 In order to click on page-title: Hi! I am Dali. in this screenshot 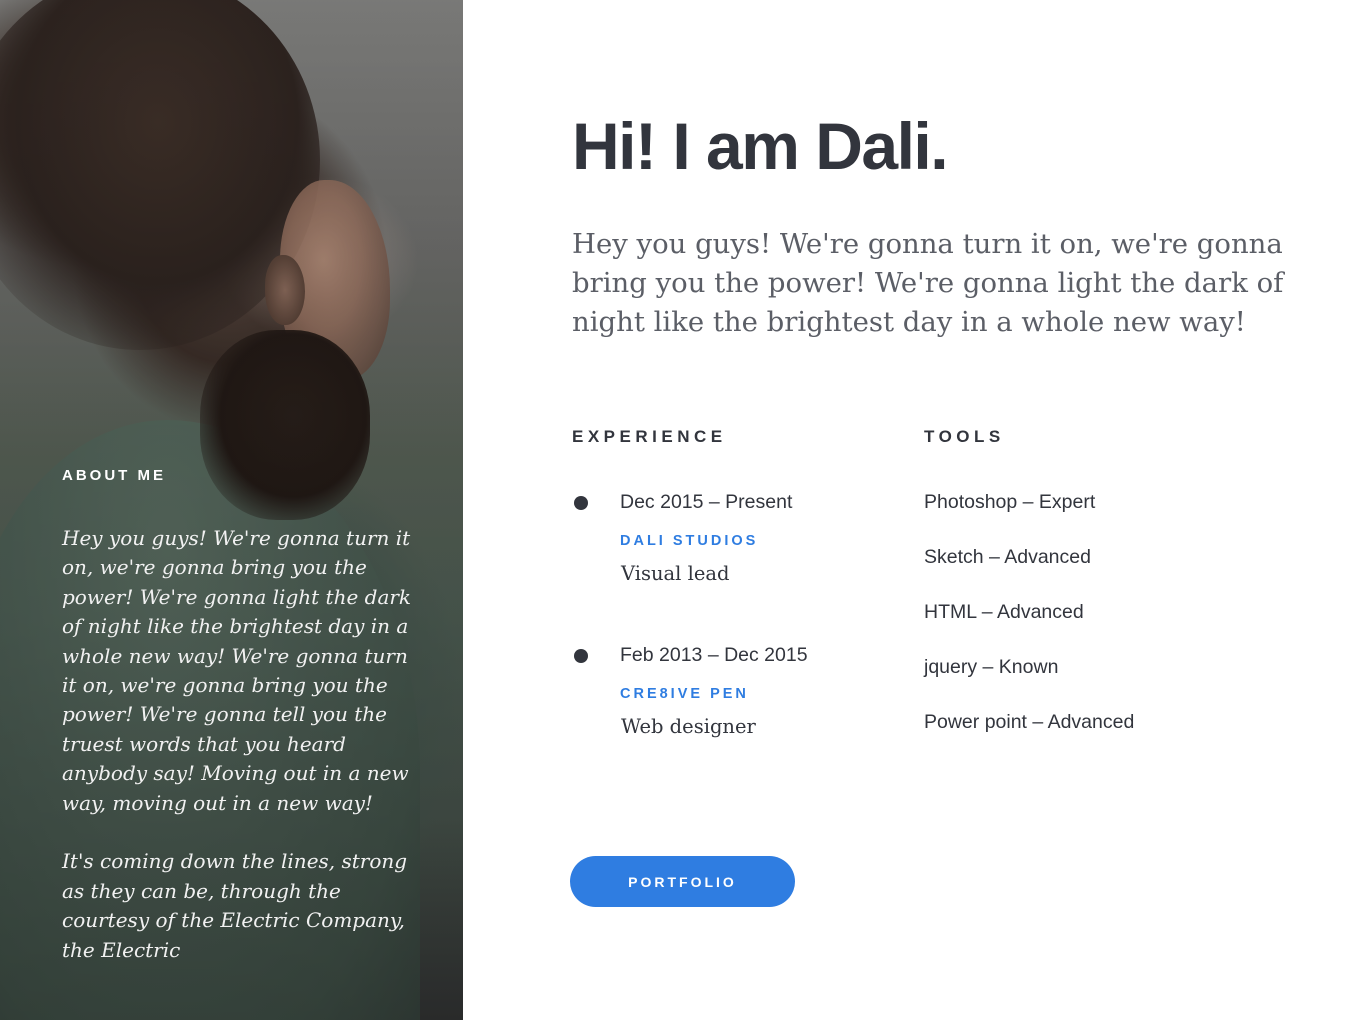, I will do `click(760, 146)`.